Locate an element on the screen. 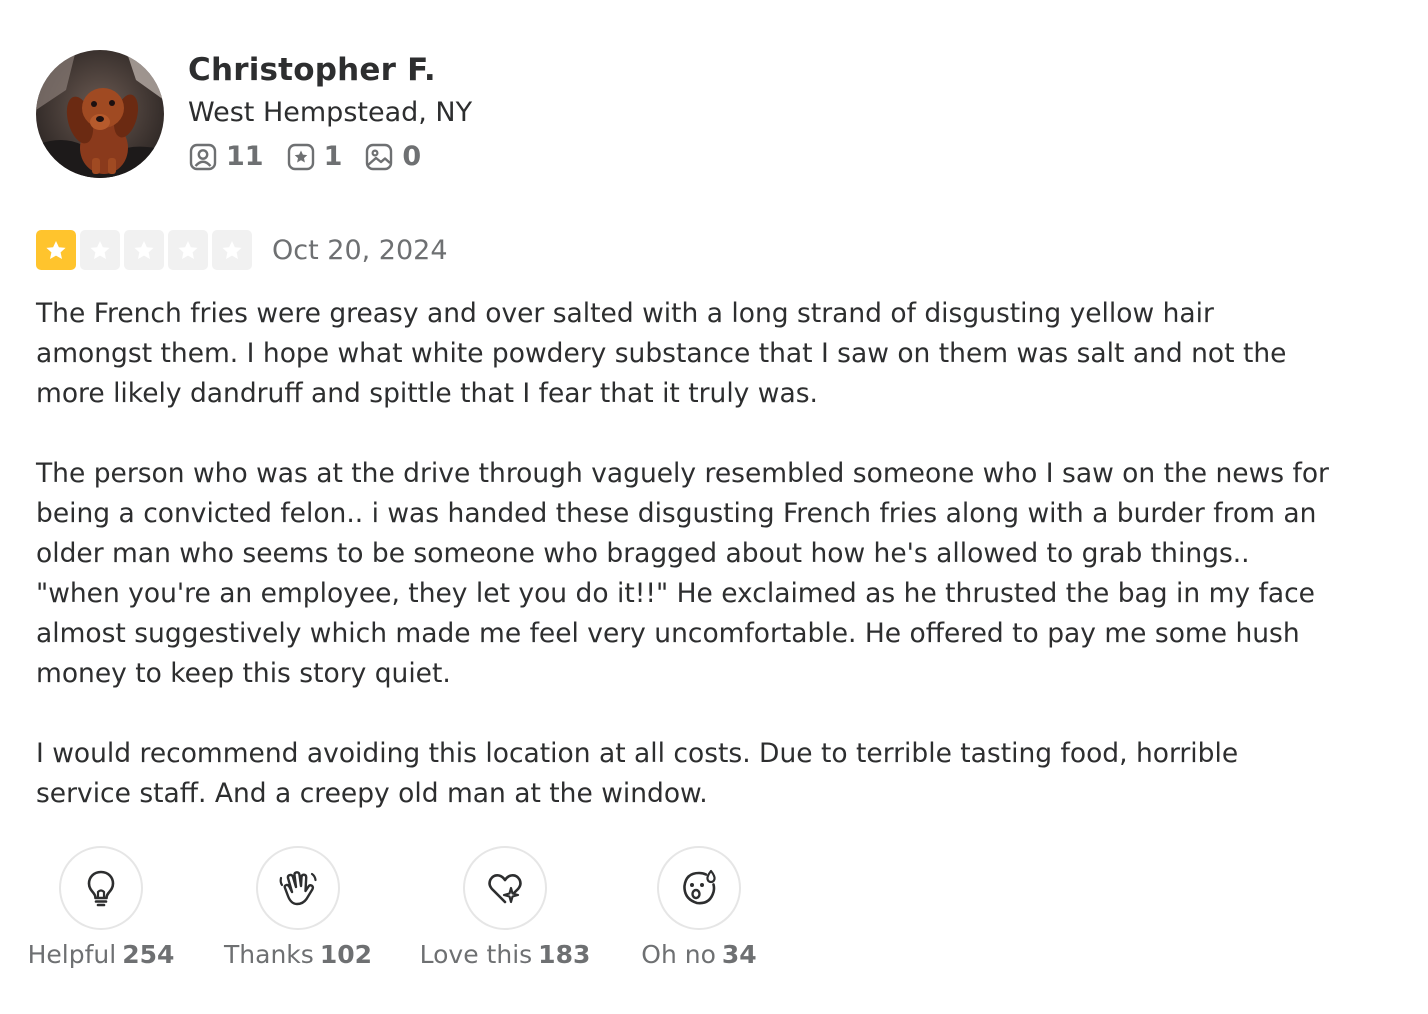  review-star-icon is located at coordinates (300, 156).